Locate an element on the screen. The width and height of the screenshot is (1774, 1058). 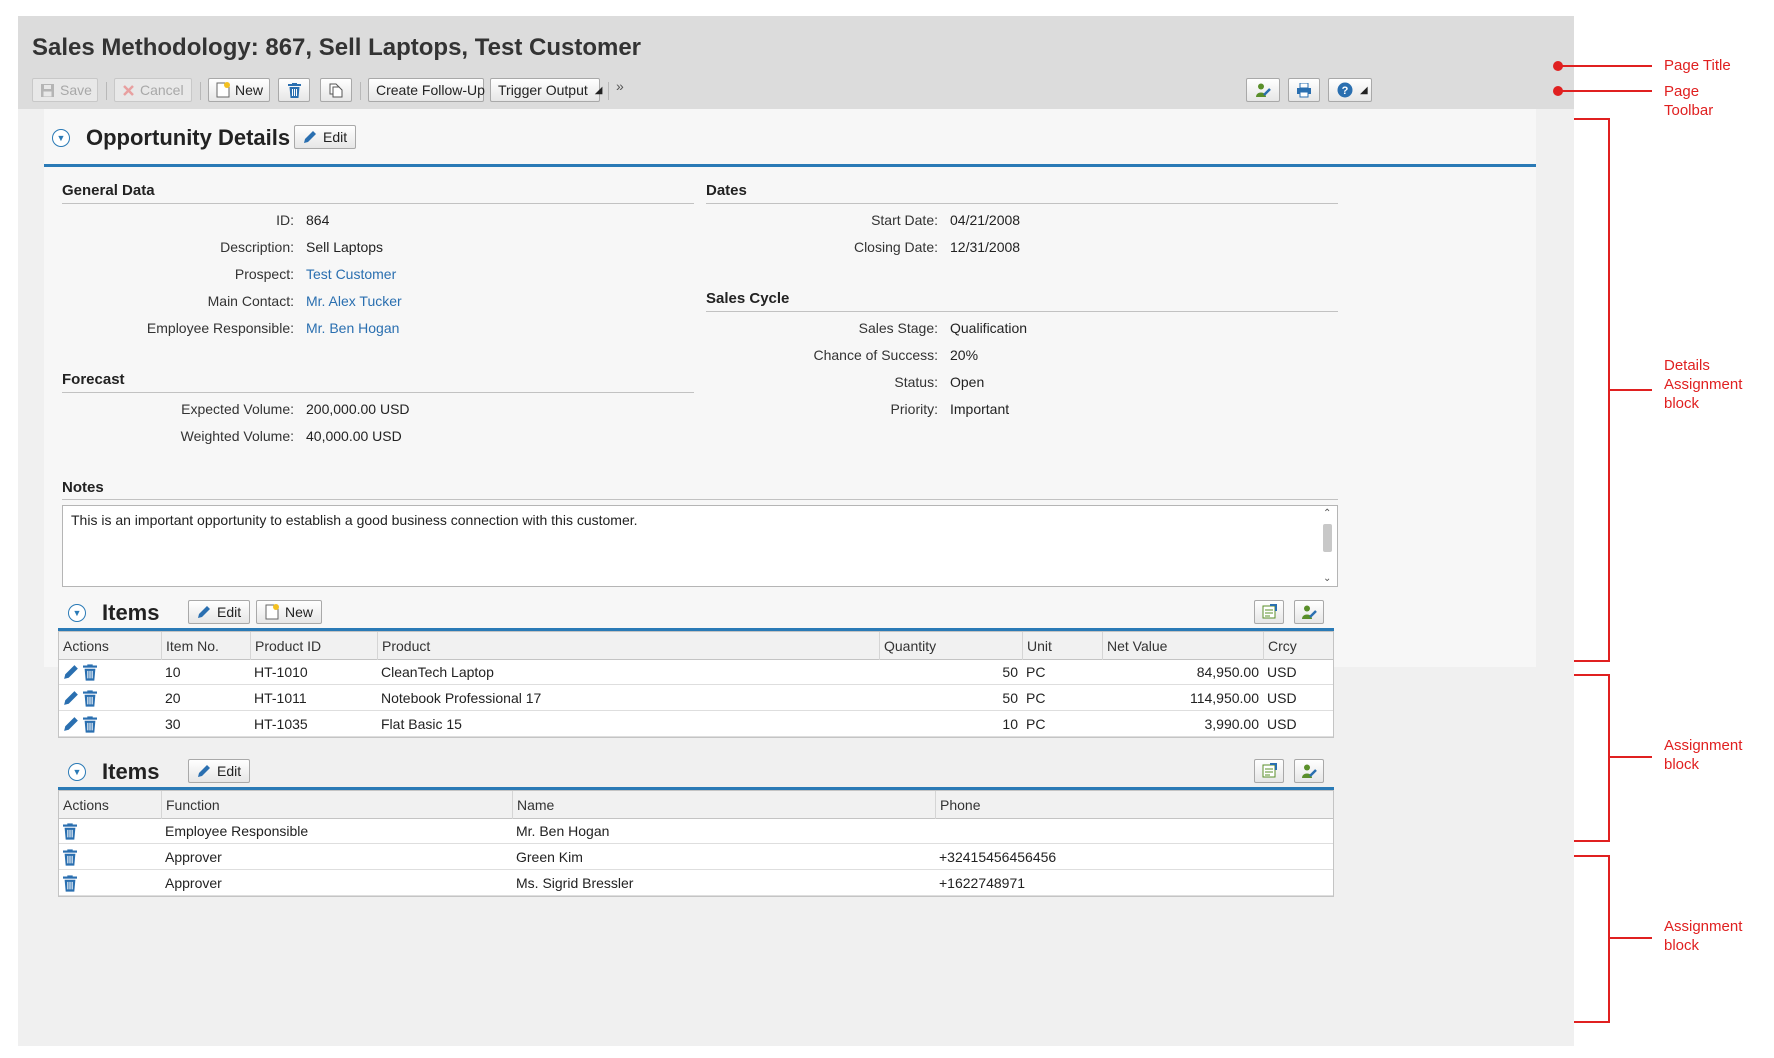
column-header: Function is located at coordinates (336, 805).